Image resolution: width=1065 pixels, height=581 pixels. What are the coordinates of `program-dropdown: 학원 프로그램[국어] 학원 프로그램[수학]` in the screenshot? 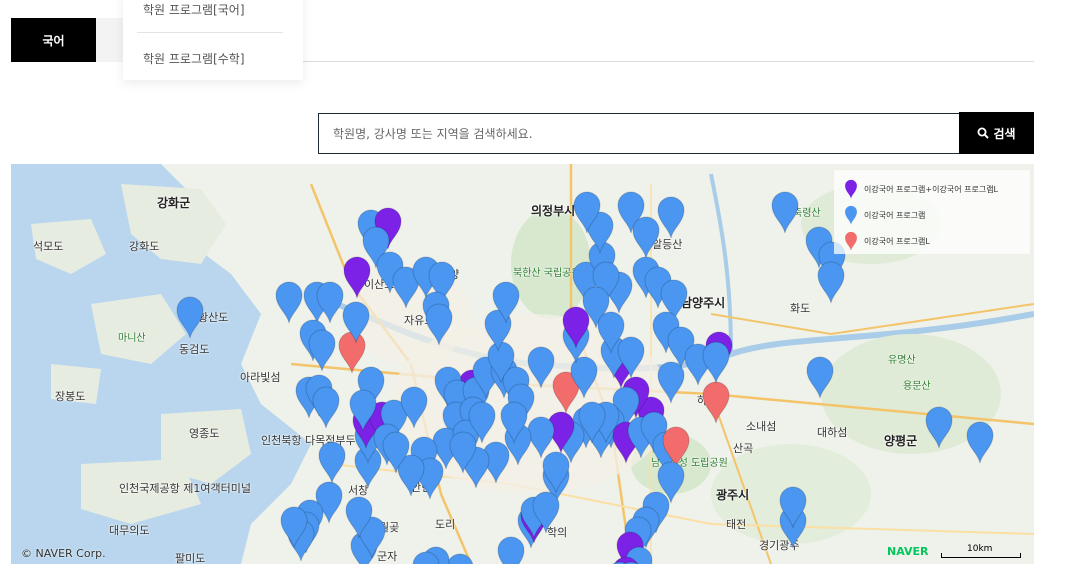 It's located at (213, 40).